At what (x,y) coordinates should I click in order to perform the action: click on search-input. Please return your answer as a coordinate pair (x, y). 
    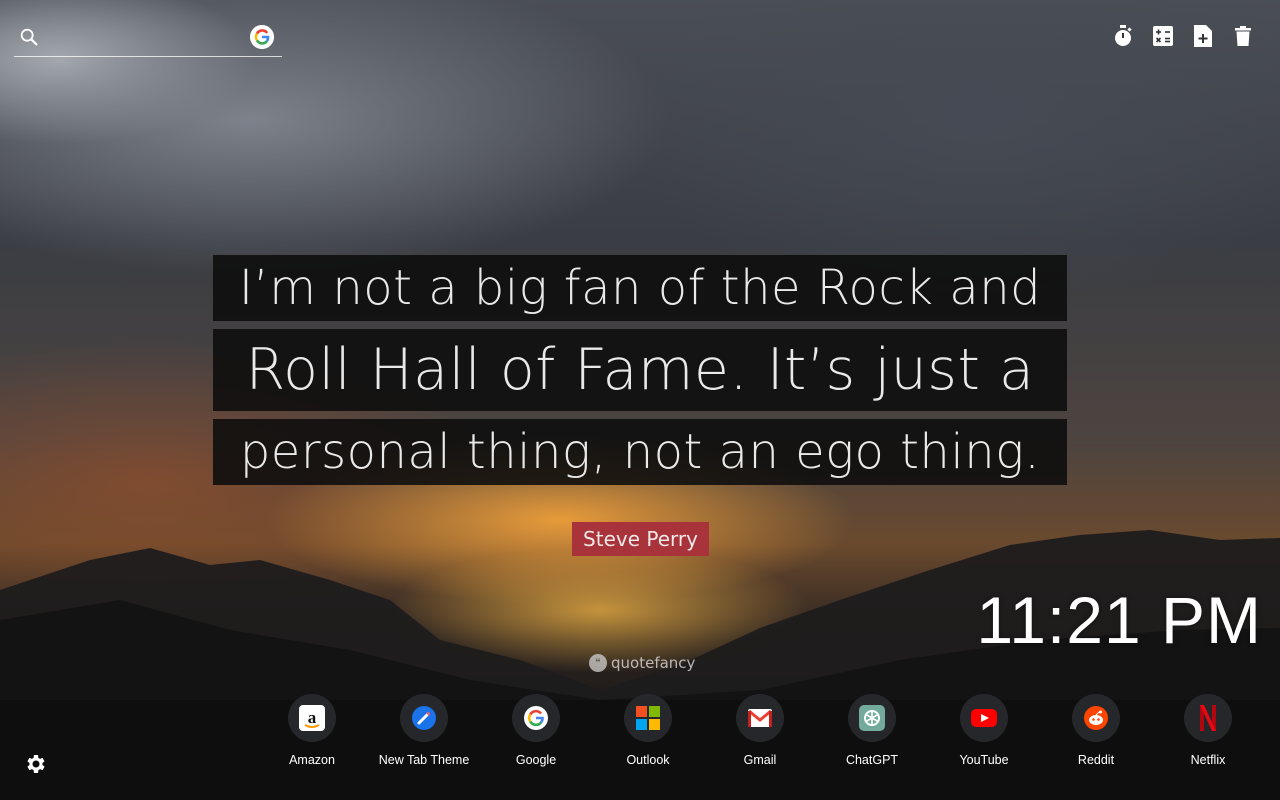
    Looking at the image, I should click on (150, 39).